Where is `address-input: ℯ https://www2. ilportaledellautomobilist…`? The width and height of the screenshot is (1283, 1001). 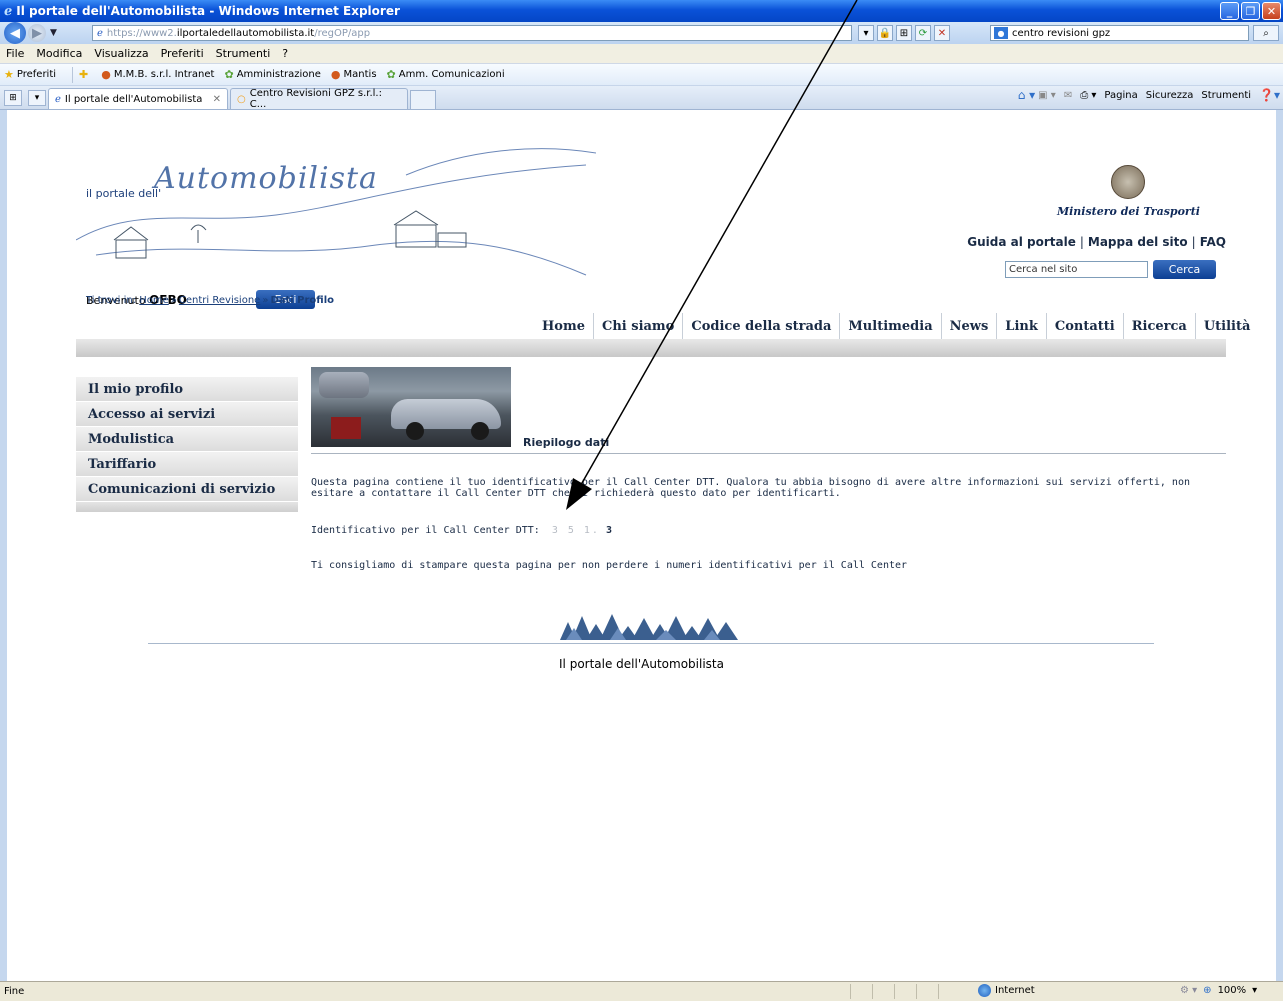 address-input: ℯ https://www2. ilportaledellautomobilist… is located at coordinates (472, 33).